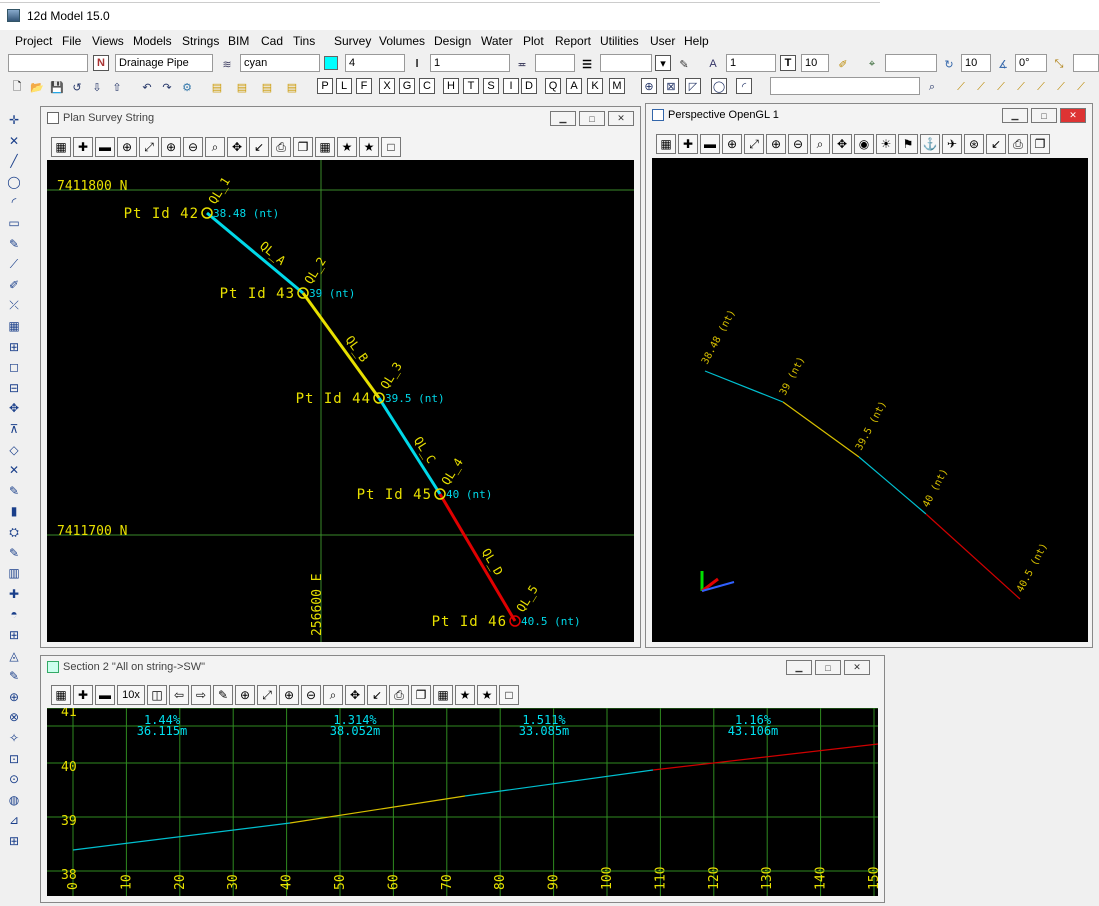  Describe the element at coordinates (14, 841) in the screenshot. I see `layout-icon: ⊞` at that location.